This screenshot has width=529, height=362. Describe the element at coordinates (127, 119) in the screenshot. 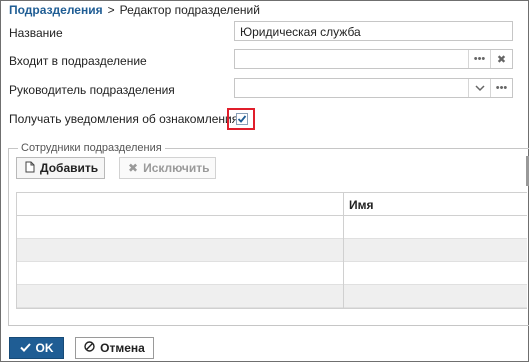

I see `notify-label: Получать уведомления об ознакомлениях` at that location.